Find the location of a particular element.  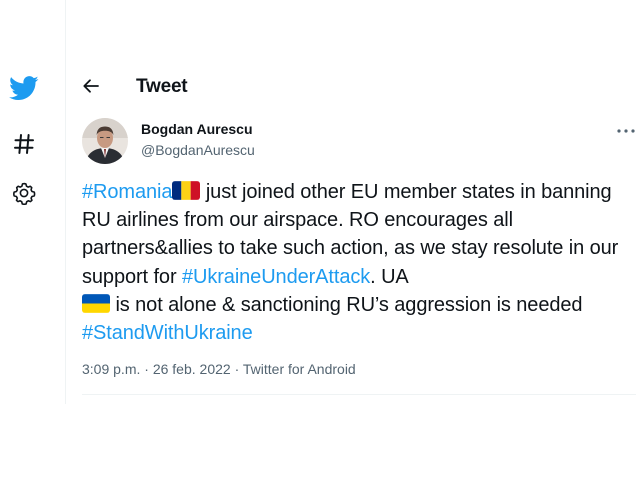

settings-button is located at coordinates (24, 193).